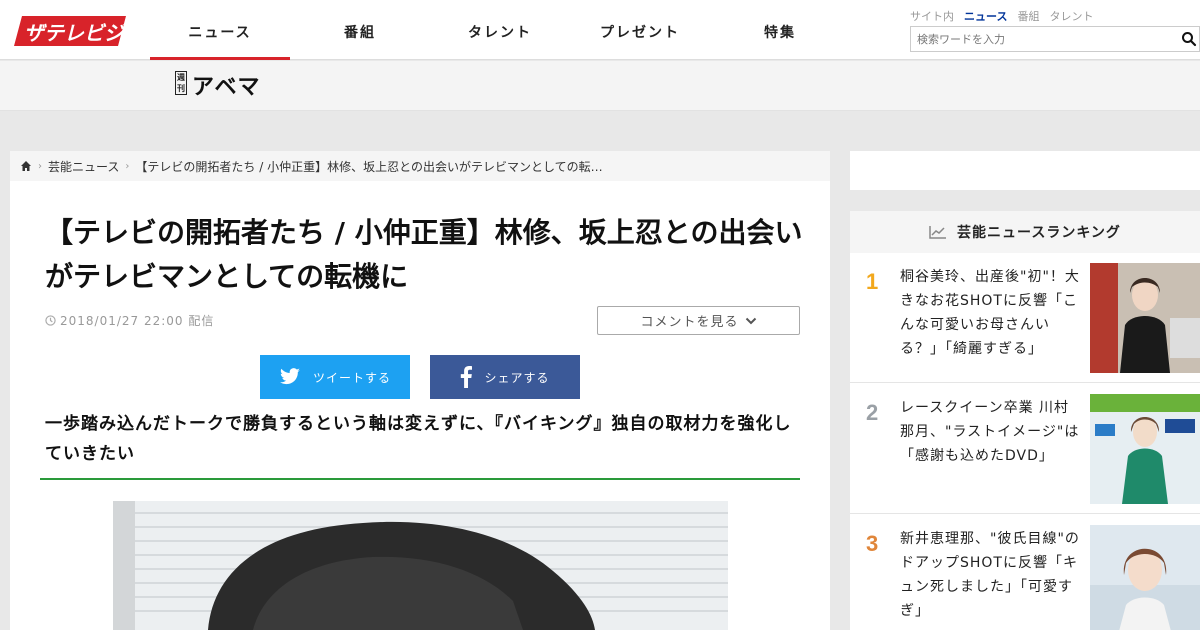 The width and height of the screenshot is (1200, 630). I want to click on ad-slot, so click(1025, 170).